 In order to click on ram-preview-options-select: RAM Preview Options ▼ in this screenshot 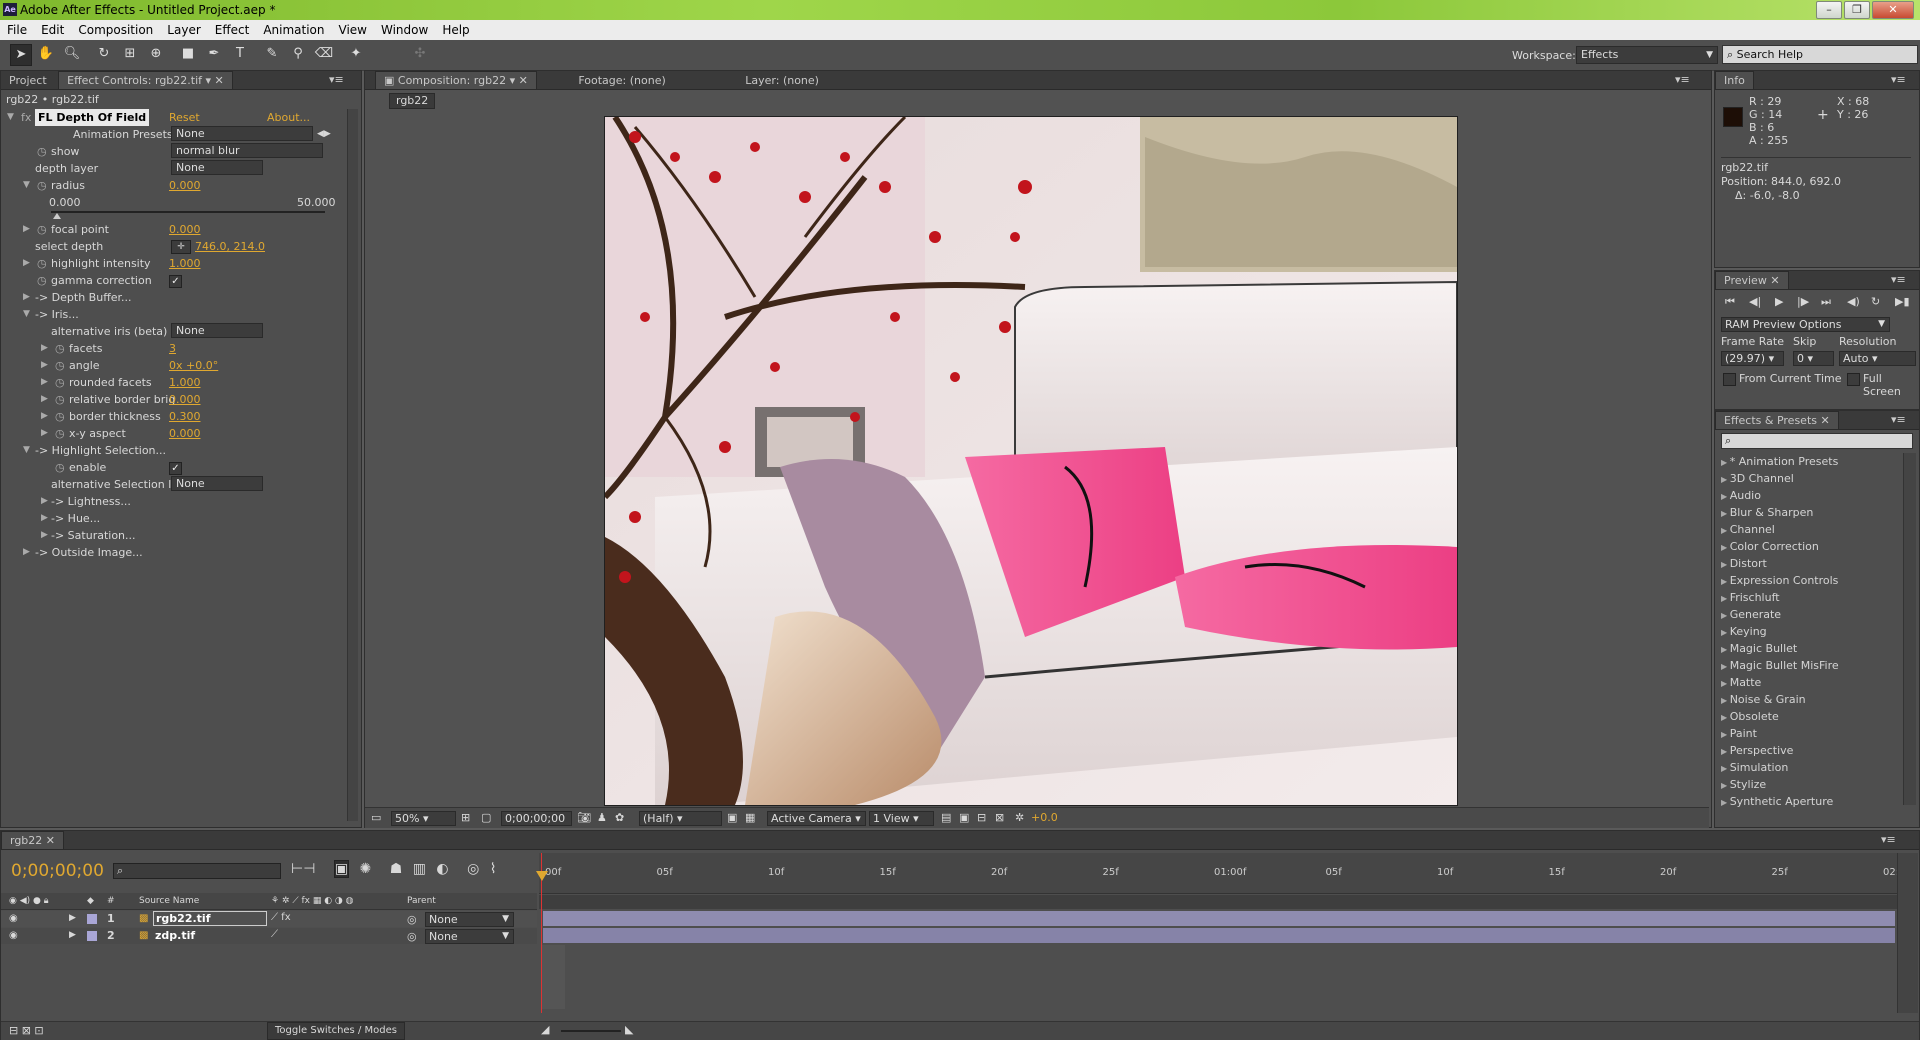, I will do `click(1805, 324)`.